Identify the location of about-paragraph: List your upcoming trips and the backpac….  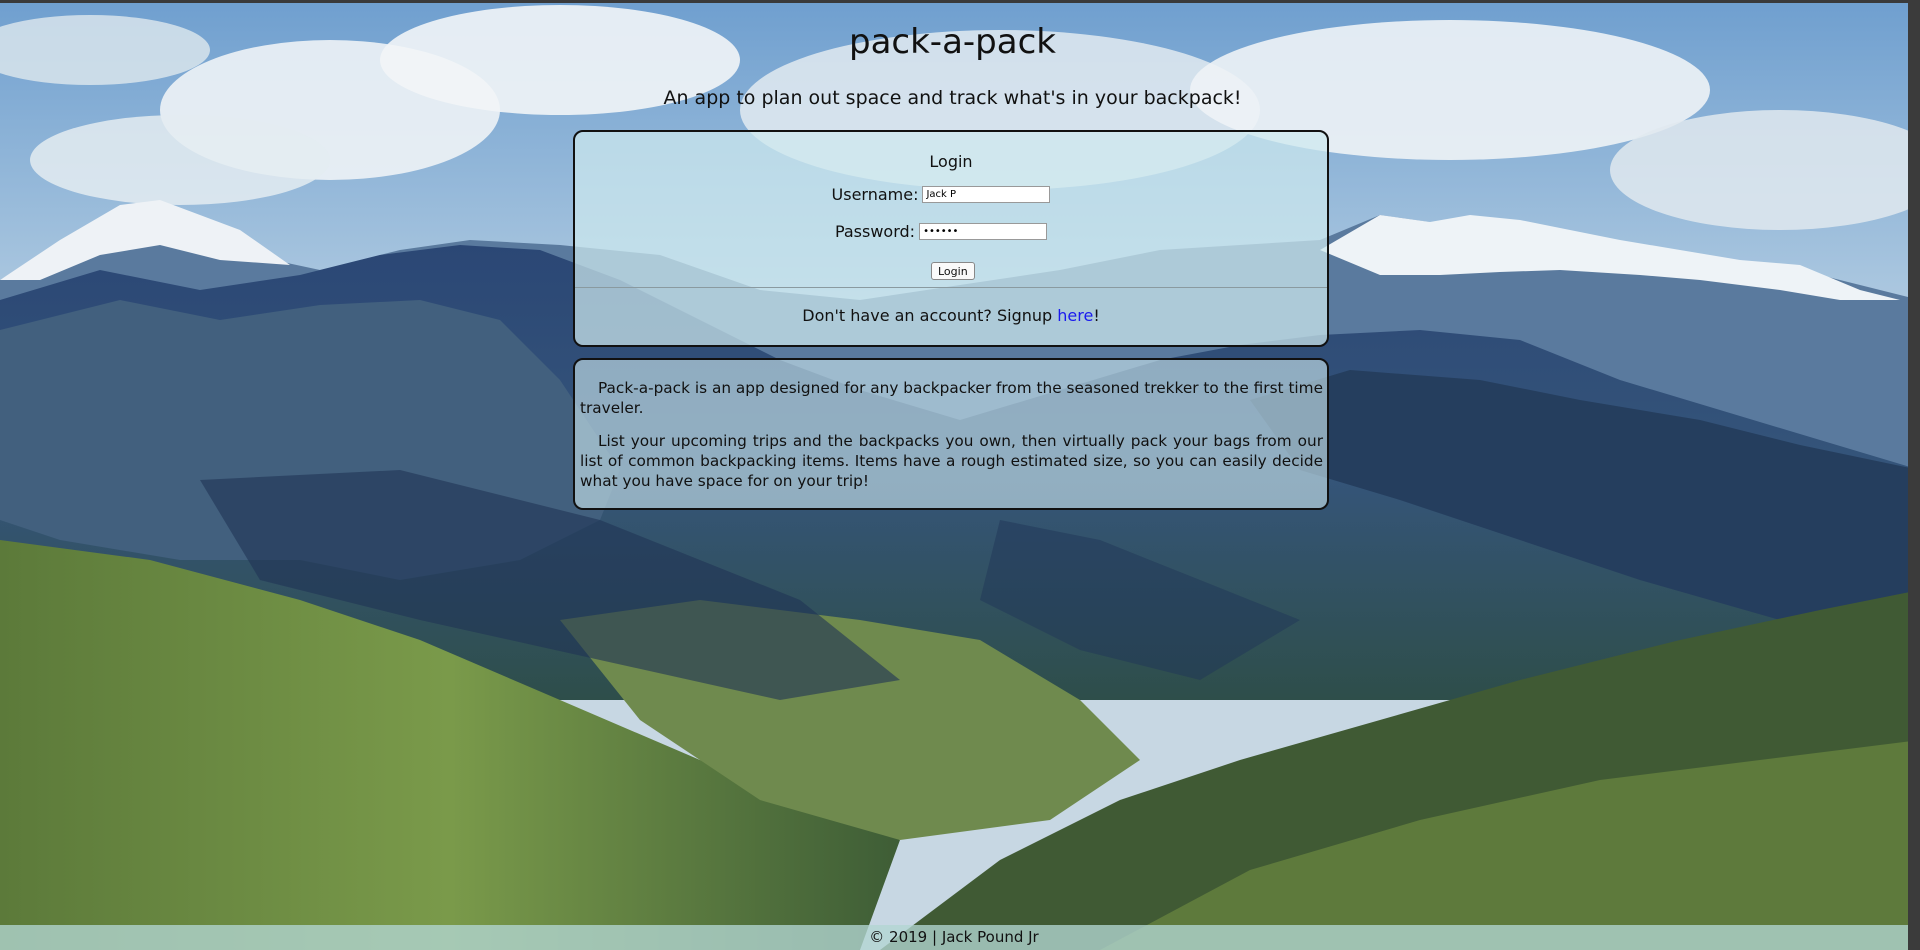
(951, 461).